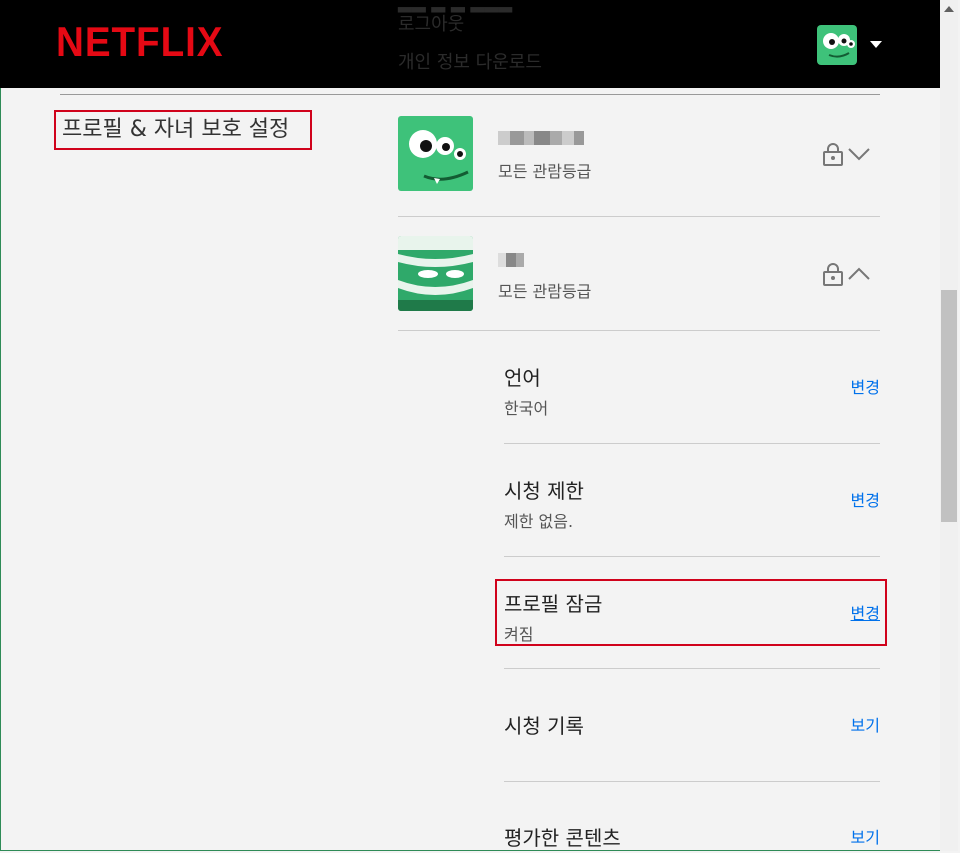 This screenshot has height=853, width=960. What do you see at coordinates (470, 44) in the screenshot?
I see `top-header: ▂▂ ▂ ▂ ▂▂▂ 로그아웃 개인 정보 다운로드 NETFLIX` at bounding box center [470, 44].